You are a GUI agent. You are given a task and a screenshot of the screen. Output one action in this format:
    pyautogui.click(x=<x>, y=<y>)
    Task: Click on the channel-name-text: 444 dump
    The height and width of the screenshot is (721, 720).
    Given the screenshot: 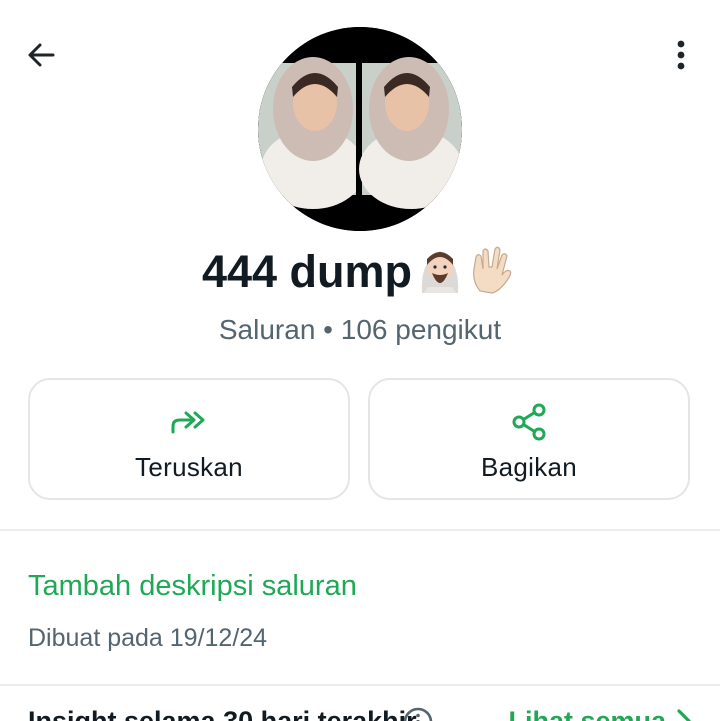 What is the action you would take?
    pyautogui.click(x=307, y=271)
    